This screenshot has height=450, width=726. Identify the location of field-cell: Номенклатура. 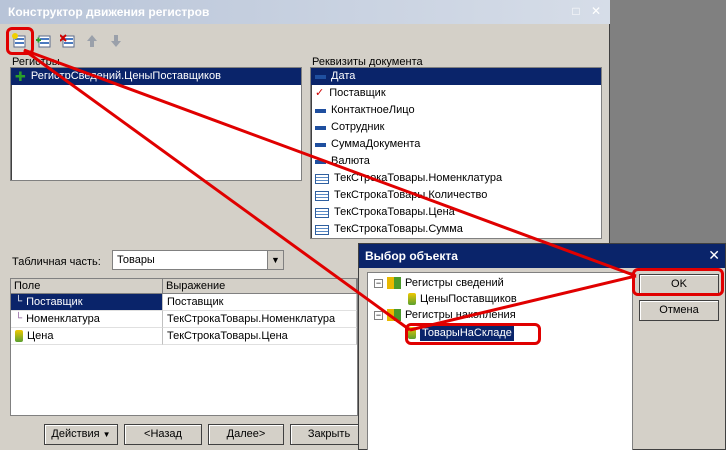
(63, 319).